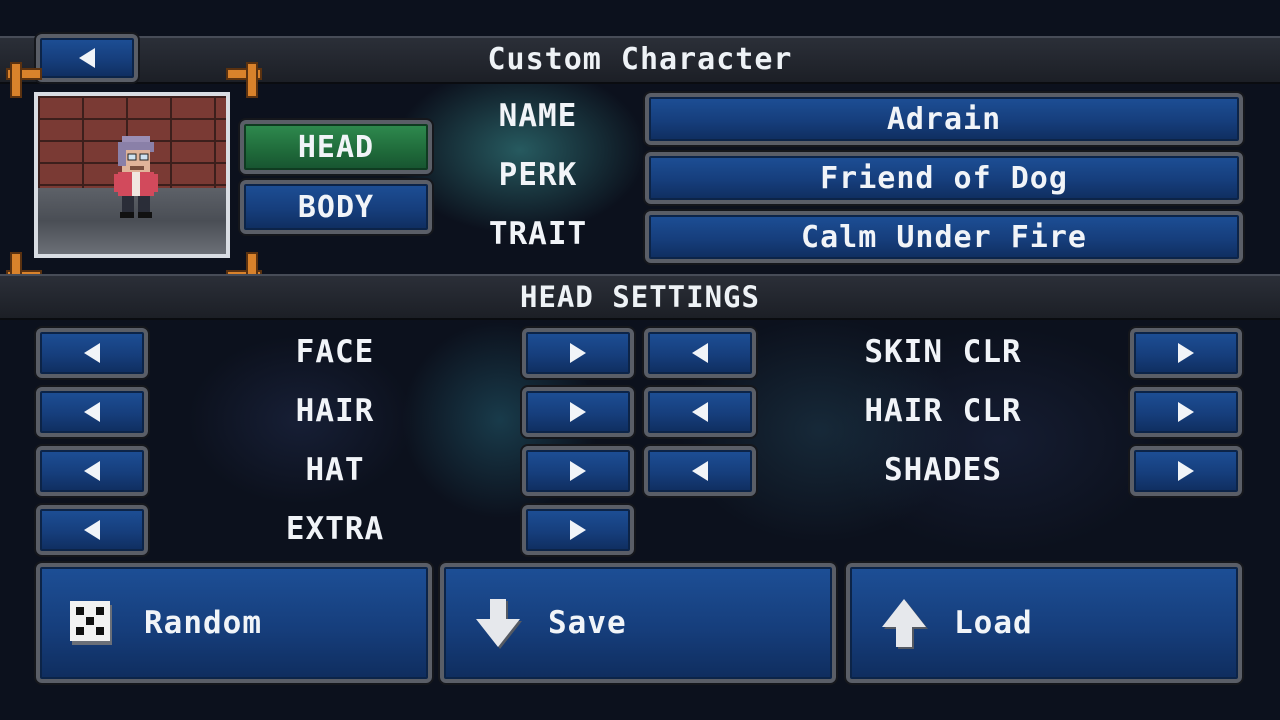 The image size is (1280, 720). I want to click on dice-icon, so click(91, 623).